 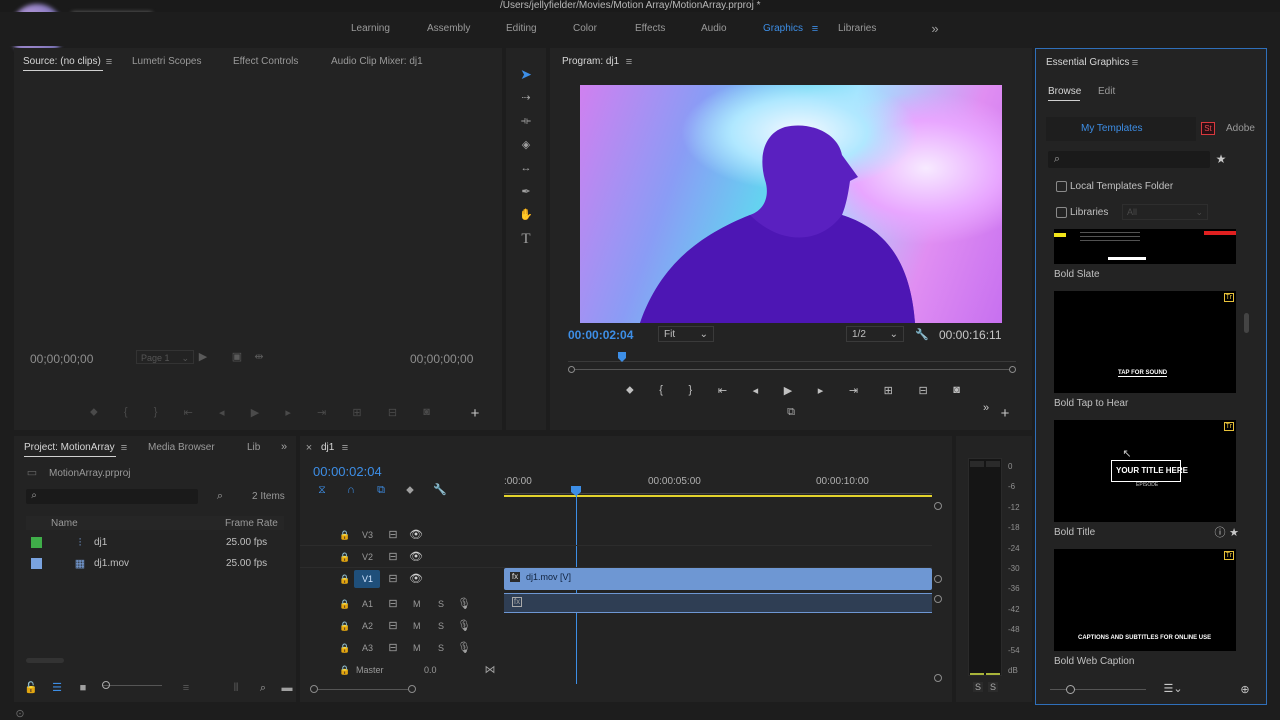 What do you see at coordinates (1145, 600) in the screenshot?
I see `template-thumb-bold-web-caption: Tr CAPTIONS AND SUBTITLES FOR ONLINE USE` at bounding box center [1145, 600].